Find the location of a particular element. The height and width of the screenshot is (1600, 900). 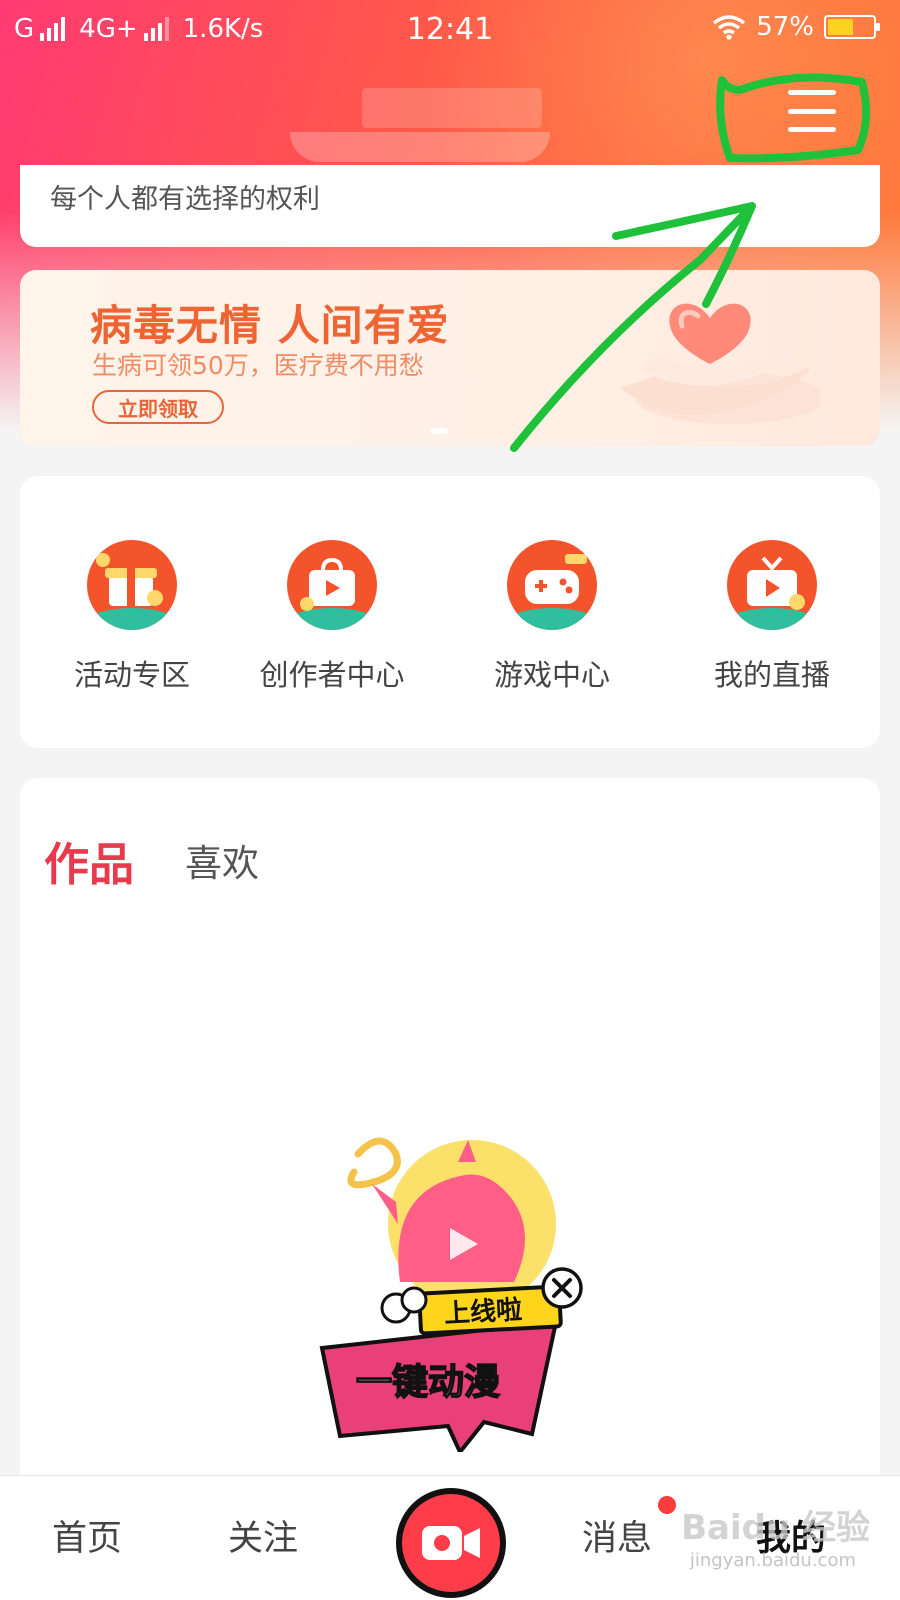

camera-icon is located at coordinates (451, 1543).